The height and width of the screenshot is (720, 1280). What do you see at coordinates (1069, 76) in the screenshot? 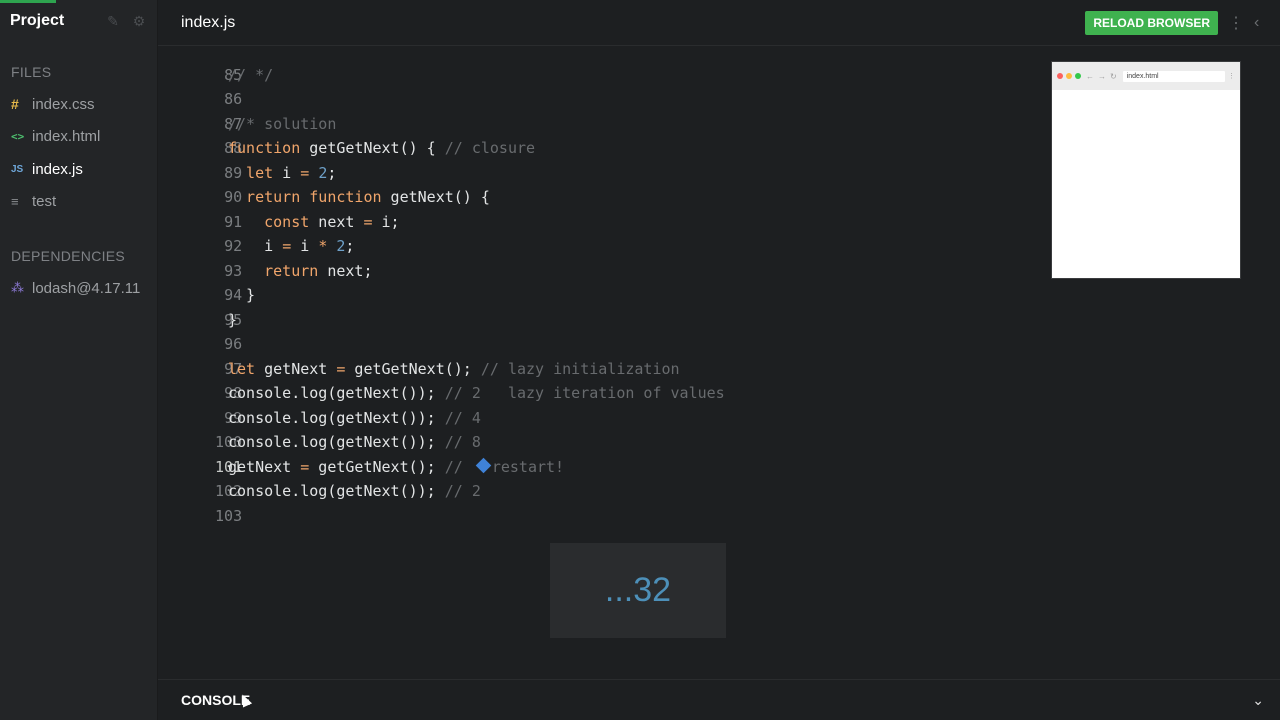
I see `minimize-dot-icon` at bounding box center [1069, 76].